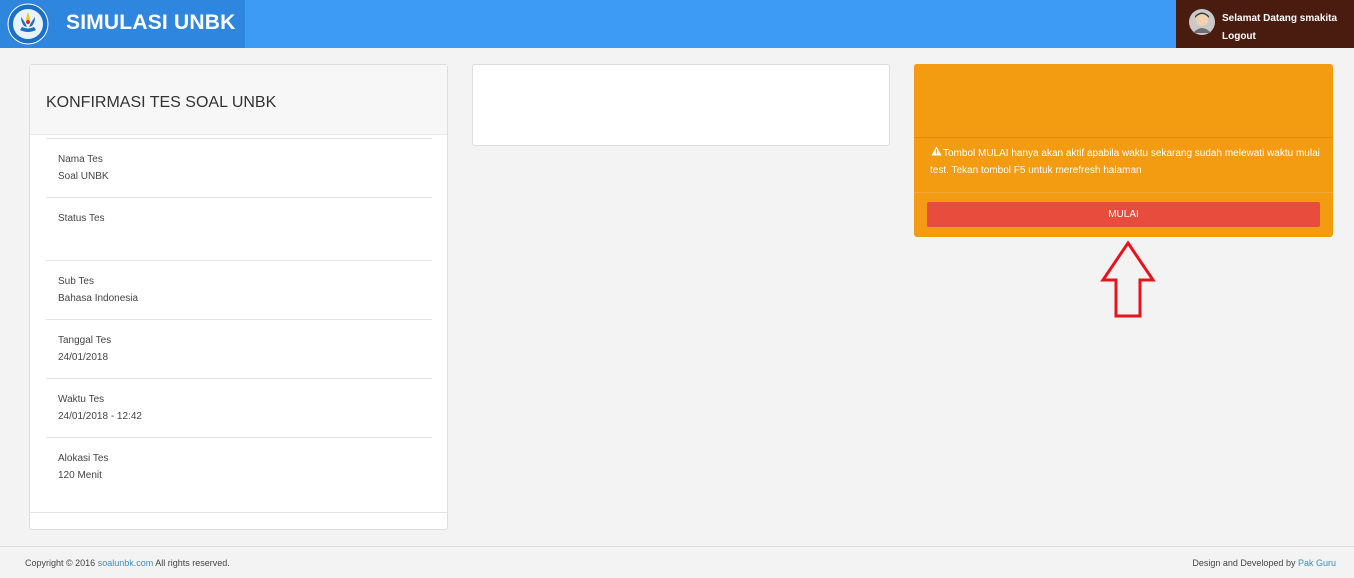 Image resolution: width=1354 pixels, height=578 pixels. Describe the element at coordinates (80, 475) in the screenshot. I see `info-value: 120 Menit` at that location.